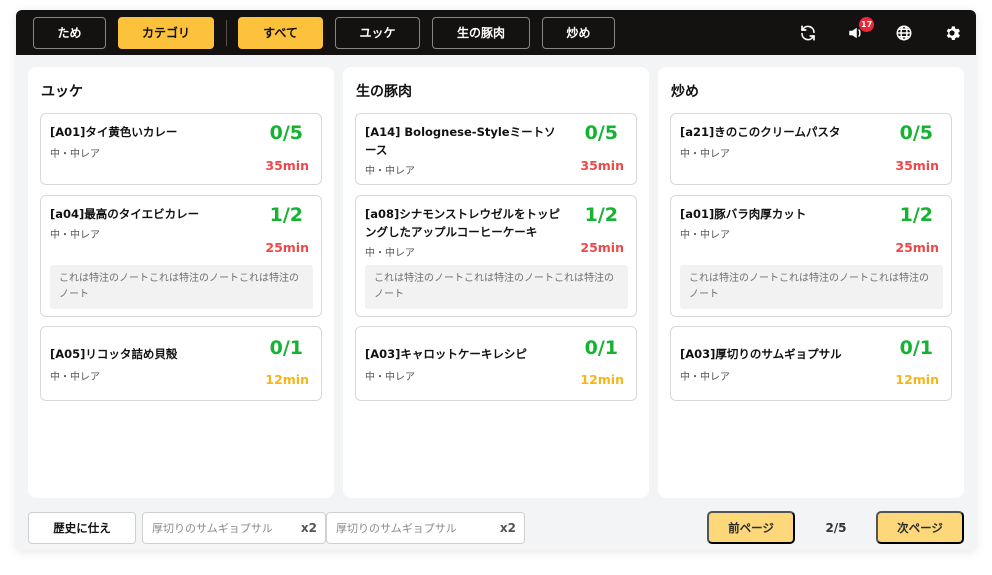  What do you see at coordinates (836, 527) in the screenshot?
I see `page-indicator: 2/5` at bounding box center [836, 527].